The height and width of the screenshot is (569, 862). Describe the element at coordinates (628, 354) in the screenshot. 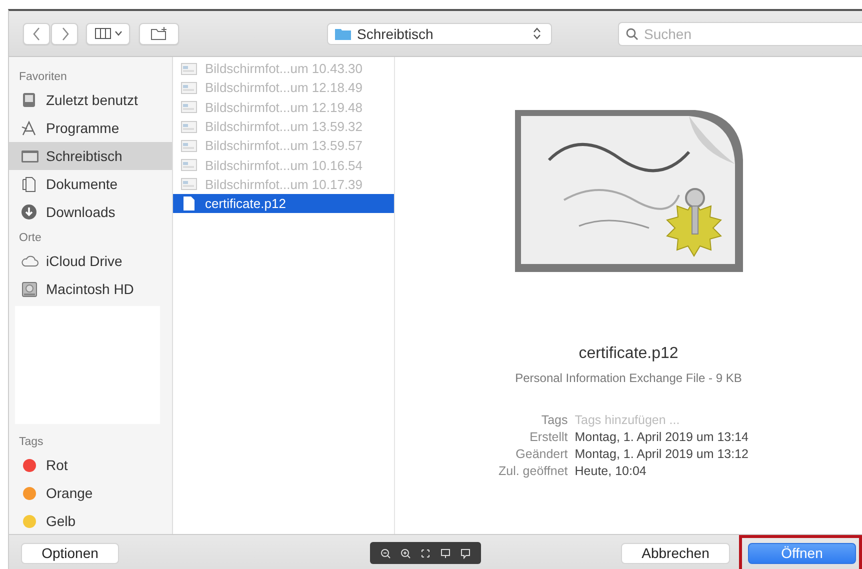

I see `preview-file-name: certificate.p12` at that location.